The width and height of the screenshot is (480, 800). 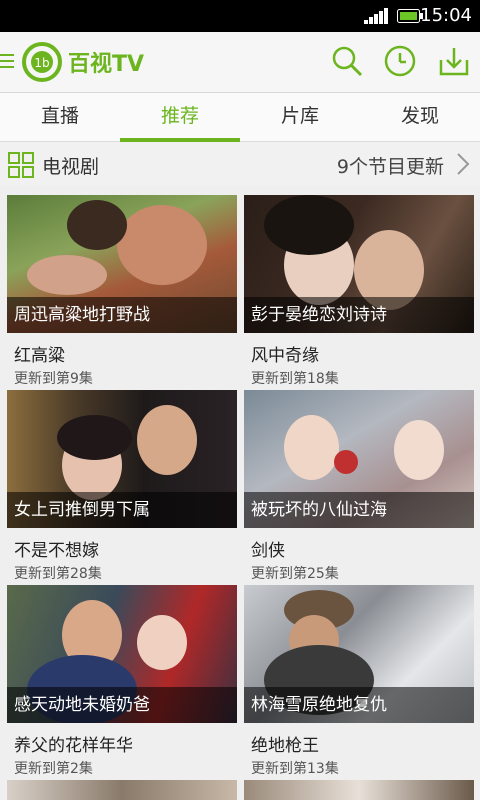 I want to click on tab-bar: 直播 推荐 片库 发现, so click(x=240, y=117).